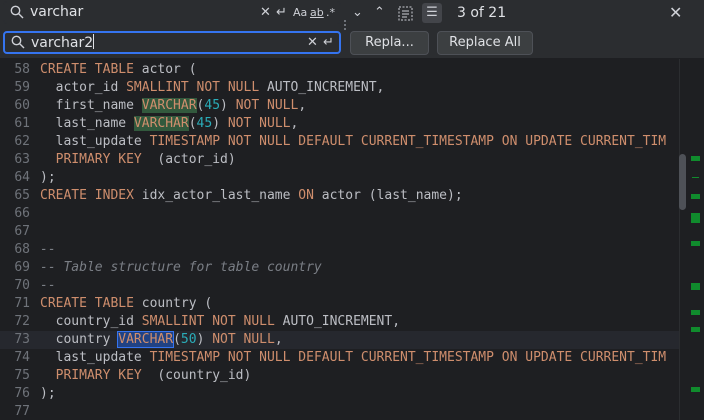 The image size is (704, 420). I want to click on code-text: first_name VARCHAR(45) NOT NULL,, so click(173, 106).